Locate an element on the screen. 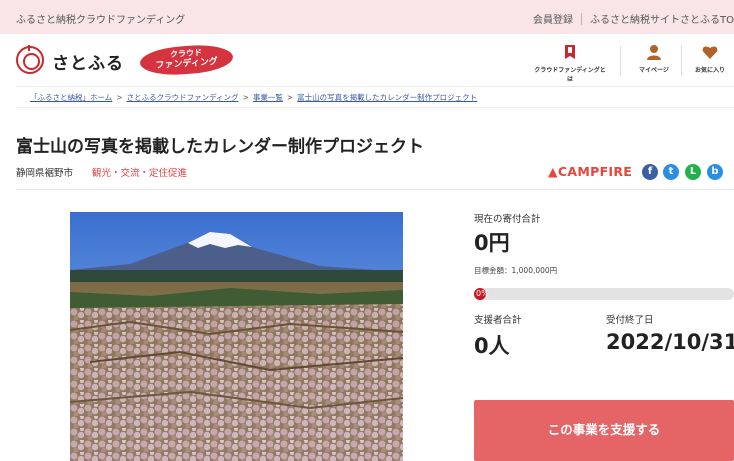 This screenshot has width=734, height=461. breadcrumb-home: 「ふるさと納税」ホーム is located at coordinates (71, 97).